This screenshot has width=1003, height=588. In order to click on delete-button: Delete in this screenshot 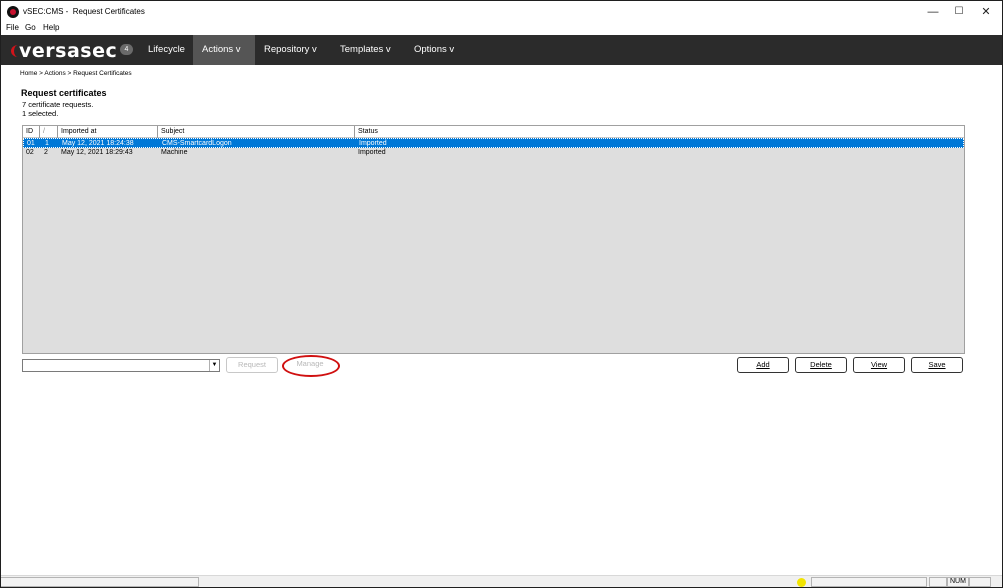, I will do `click(821, 365)`.